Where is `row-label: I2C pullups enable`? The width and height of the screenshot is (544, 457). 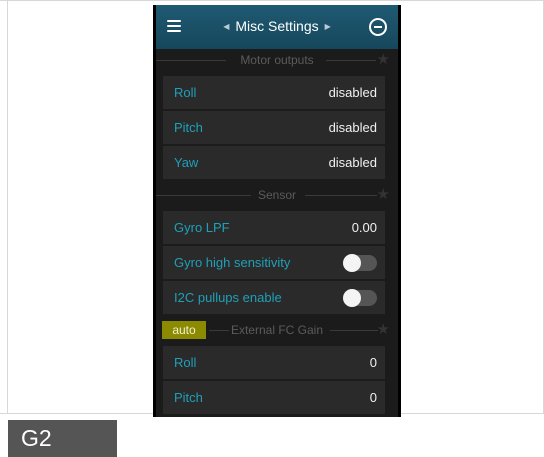 row-label: I2C pullups enable is located at coordinates (228, 297).